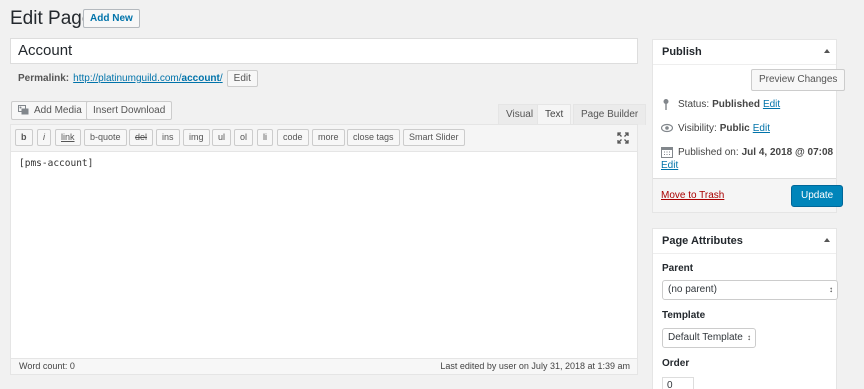 The width and height of the screenshot is (864, 389). I want to click on permalink-end: /, so click(221, 78).